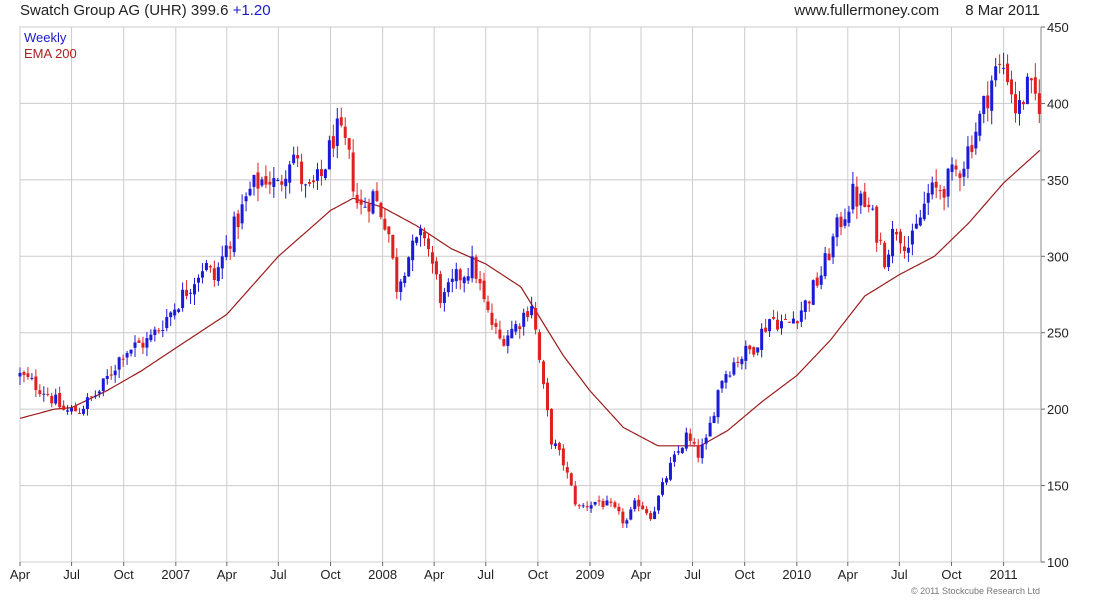 Image resolution: width=1100 pixels, height=600 pixels. I want to click on website-link: www.fullermoney.com, so click(866, 10).